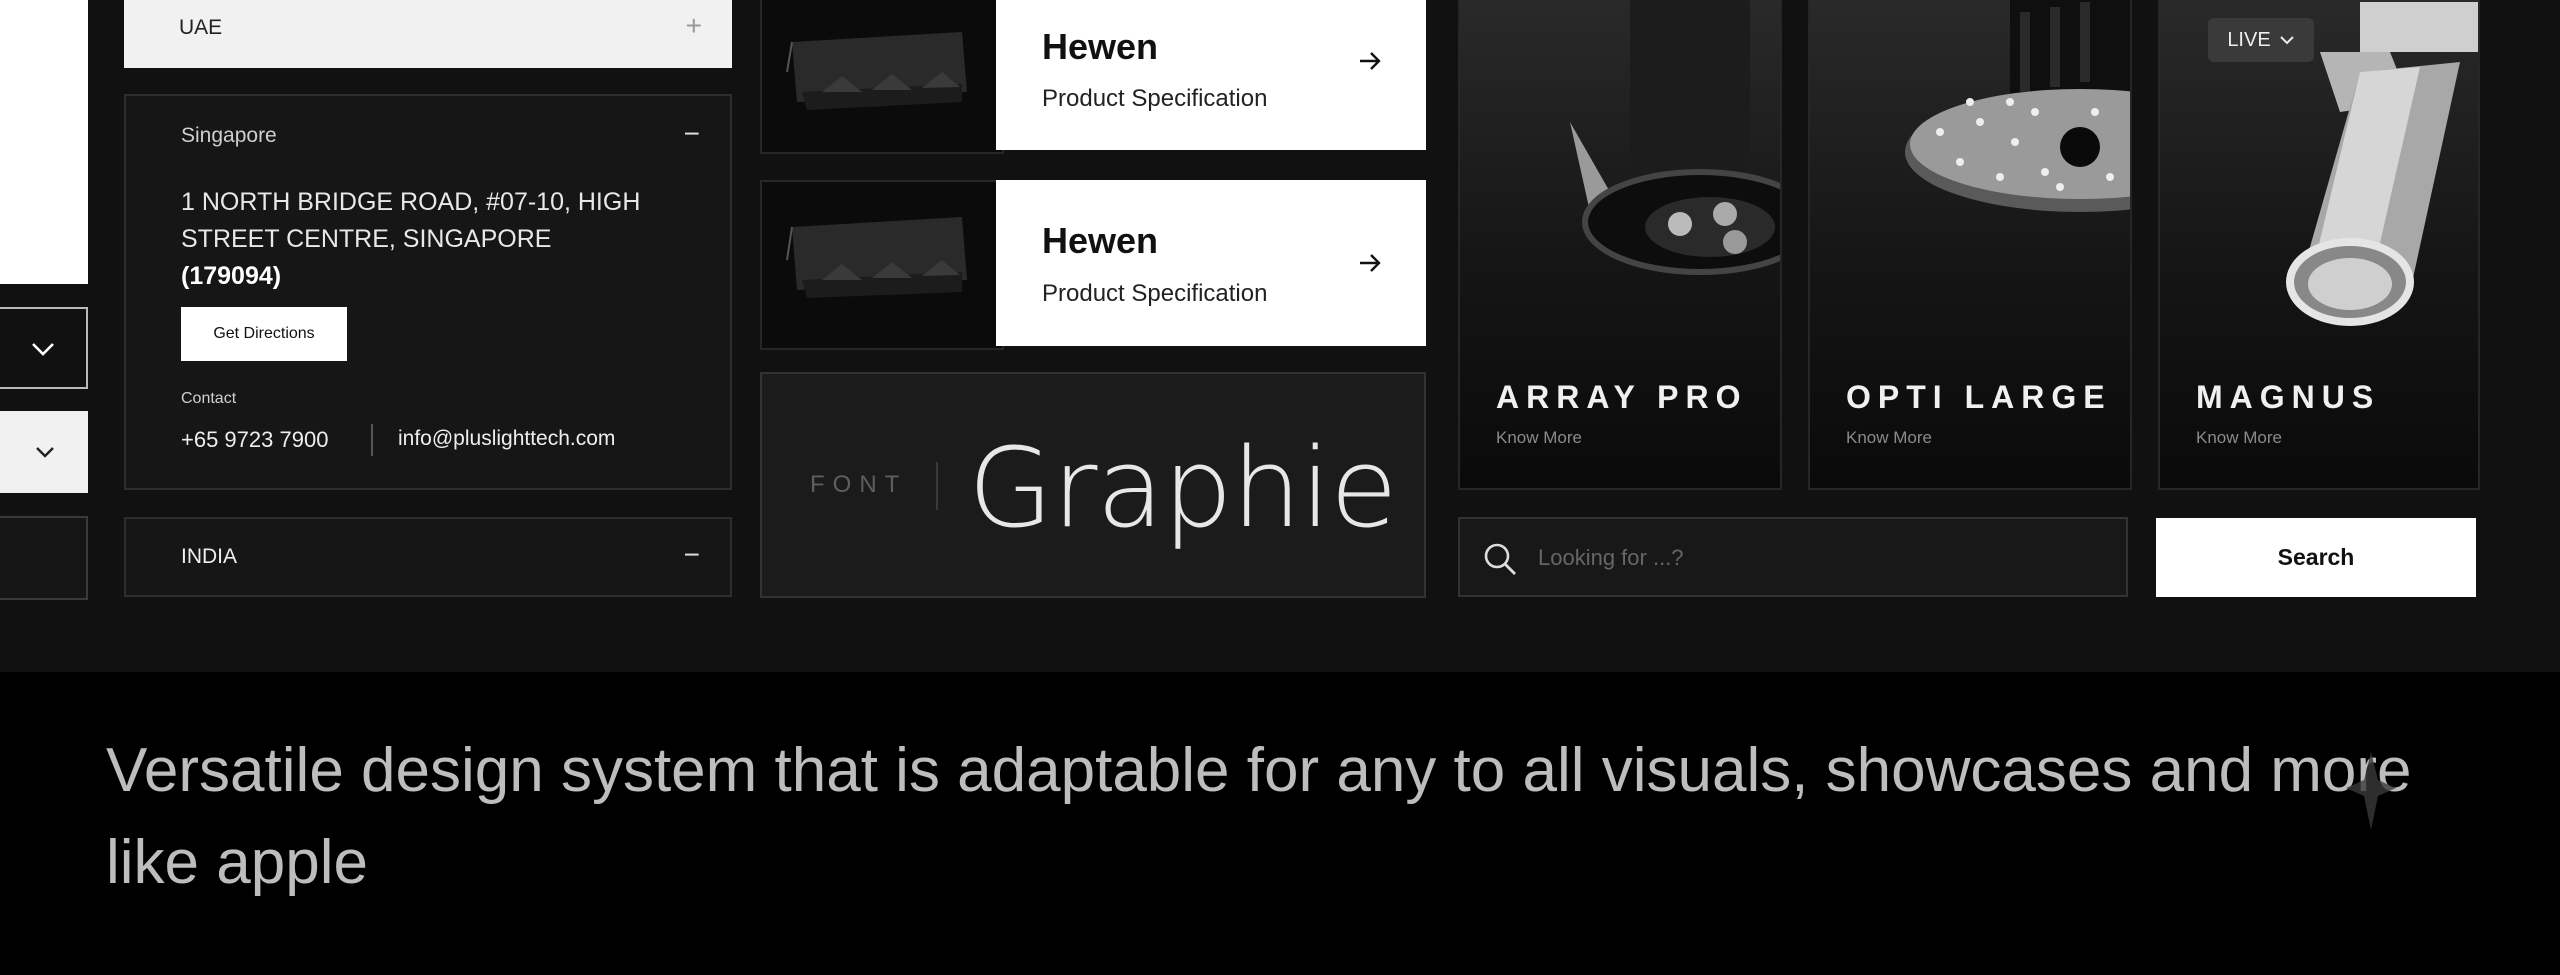  What do you see at coordinates (506, 439) in the screenshot?
I see `email-link: info@pluslighttech.com` at bounding box center [506, 439].